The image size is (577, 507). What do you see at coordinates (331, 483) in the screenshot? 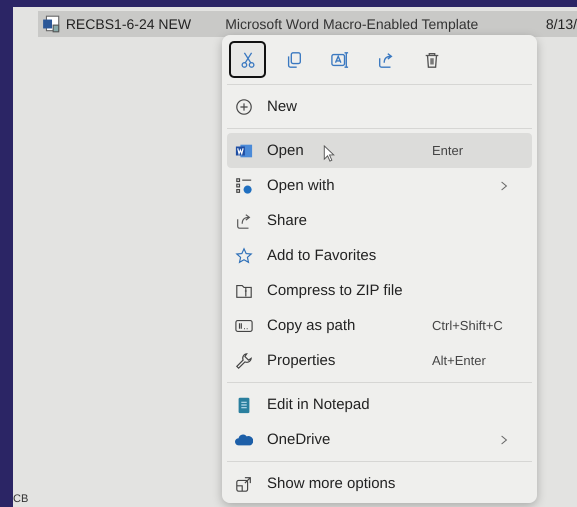
I see `menu-item-label: Show more options` at bounding box center [331, 483].